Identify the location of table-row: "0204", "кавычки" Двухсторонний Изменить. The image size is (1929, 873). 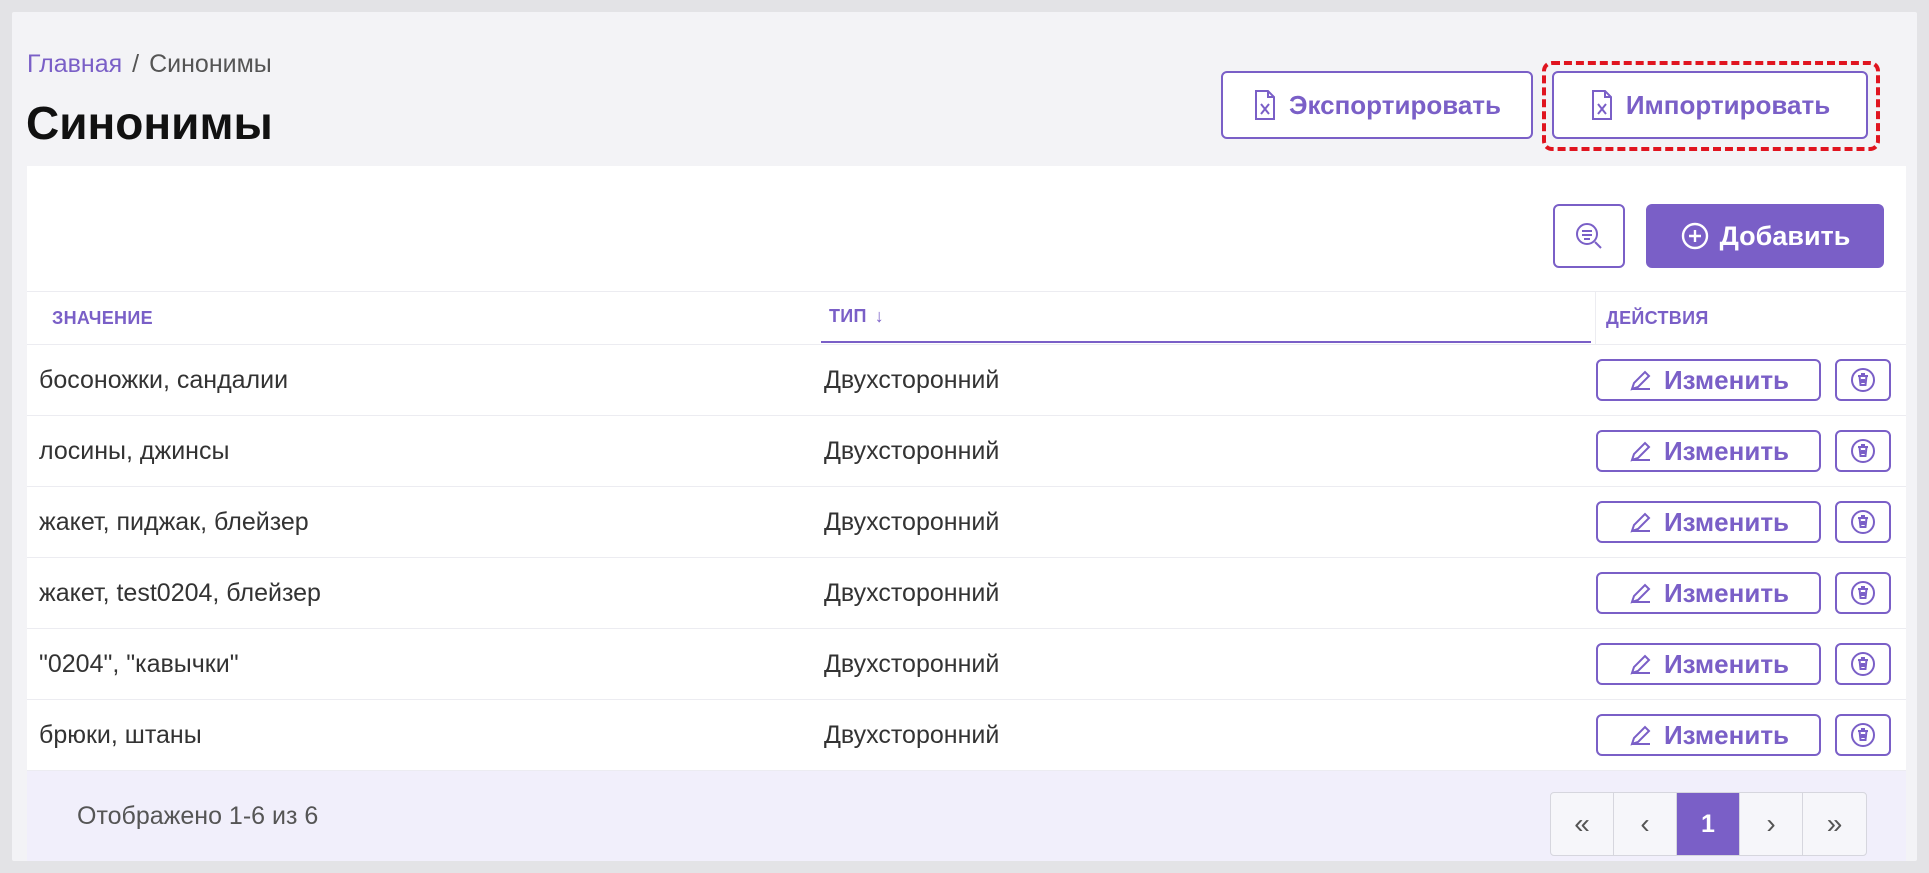
(966, 664).